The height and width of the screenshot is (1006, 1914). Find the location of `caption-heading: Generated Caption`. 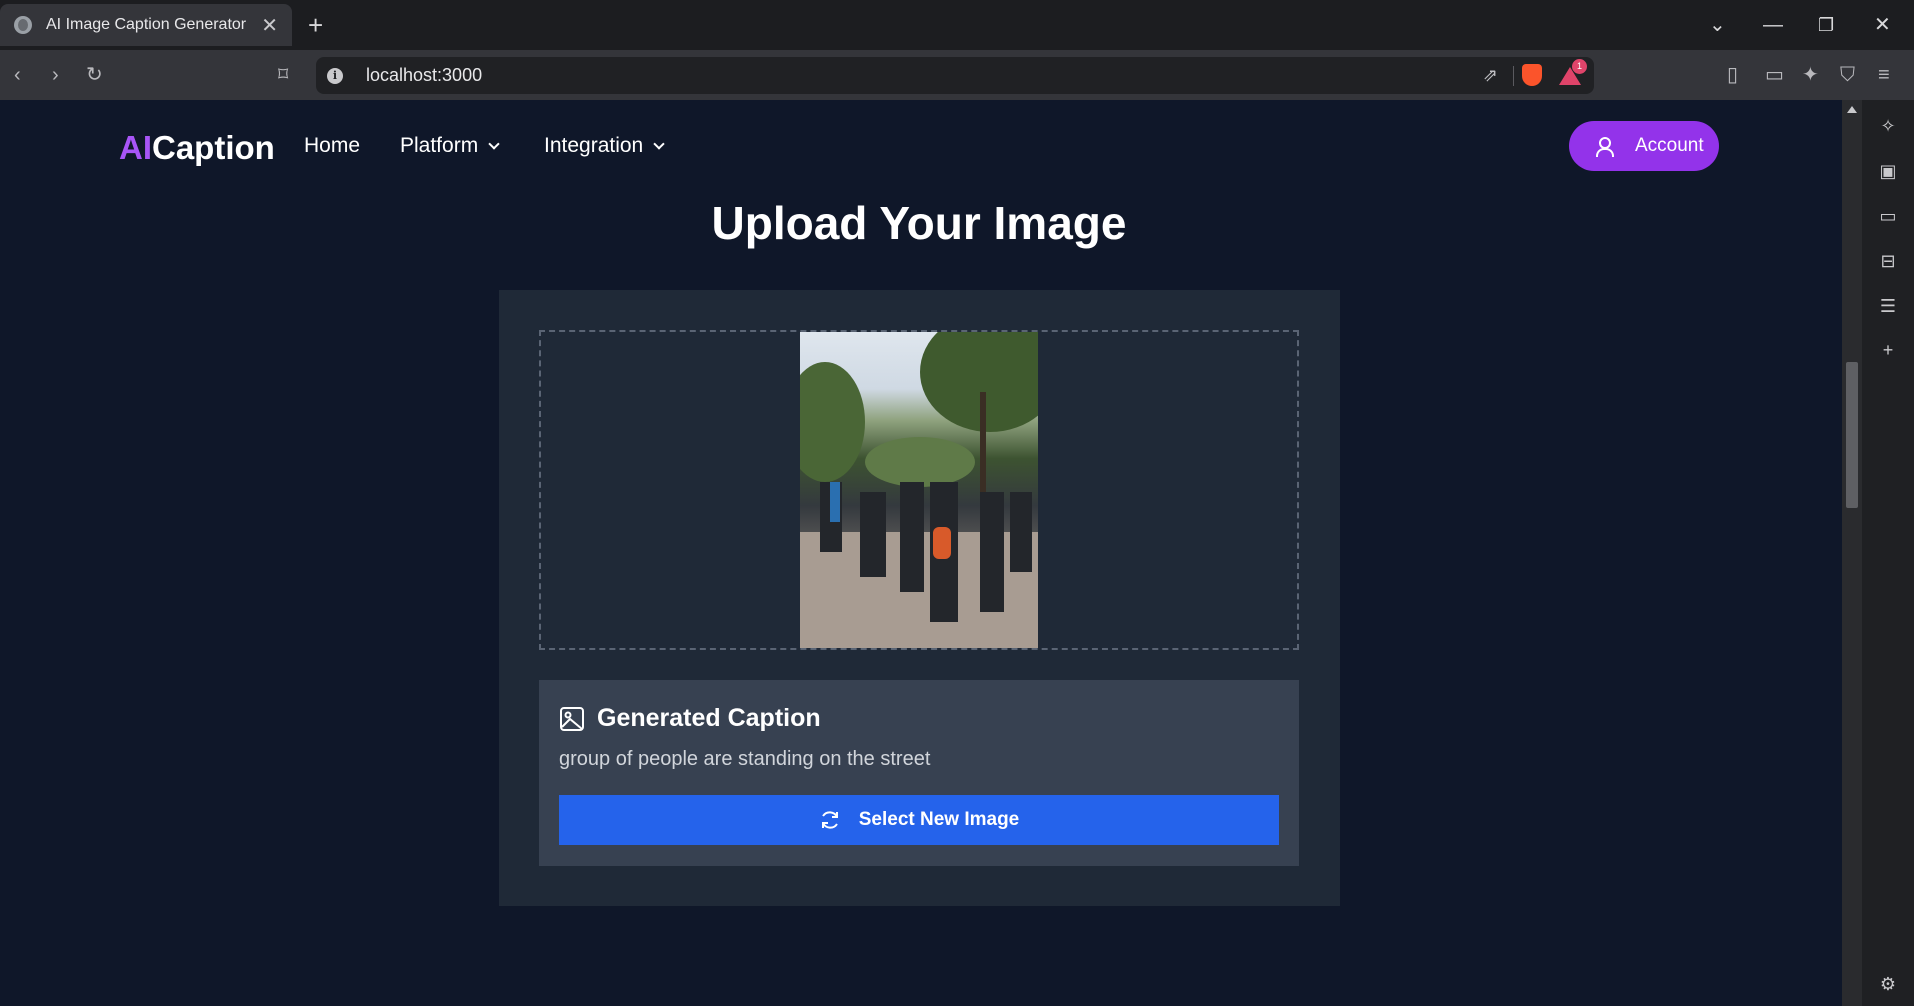

caption-heading: Generated Caption is located at coordinates (690, 718).